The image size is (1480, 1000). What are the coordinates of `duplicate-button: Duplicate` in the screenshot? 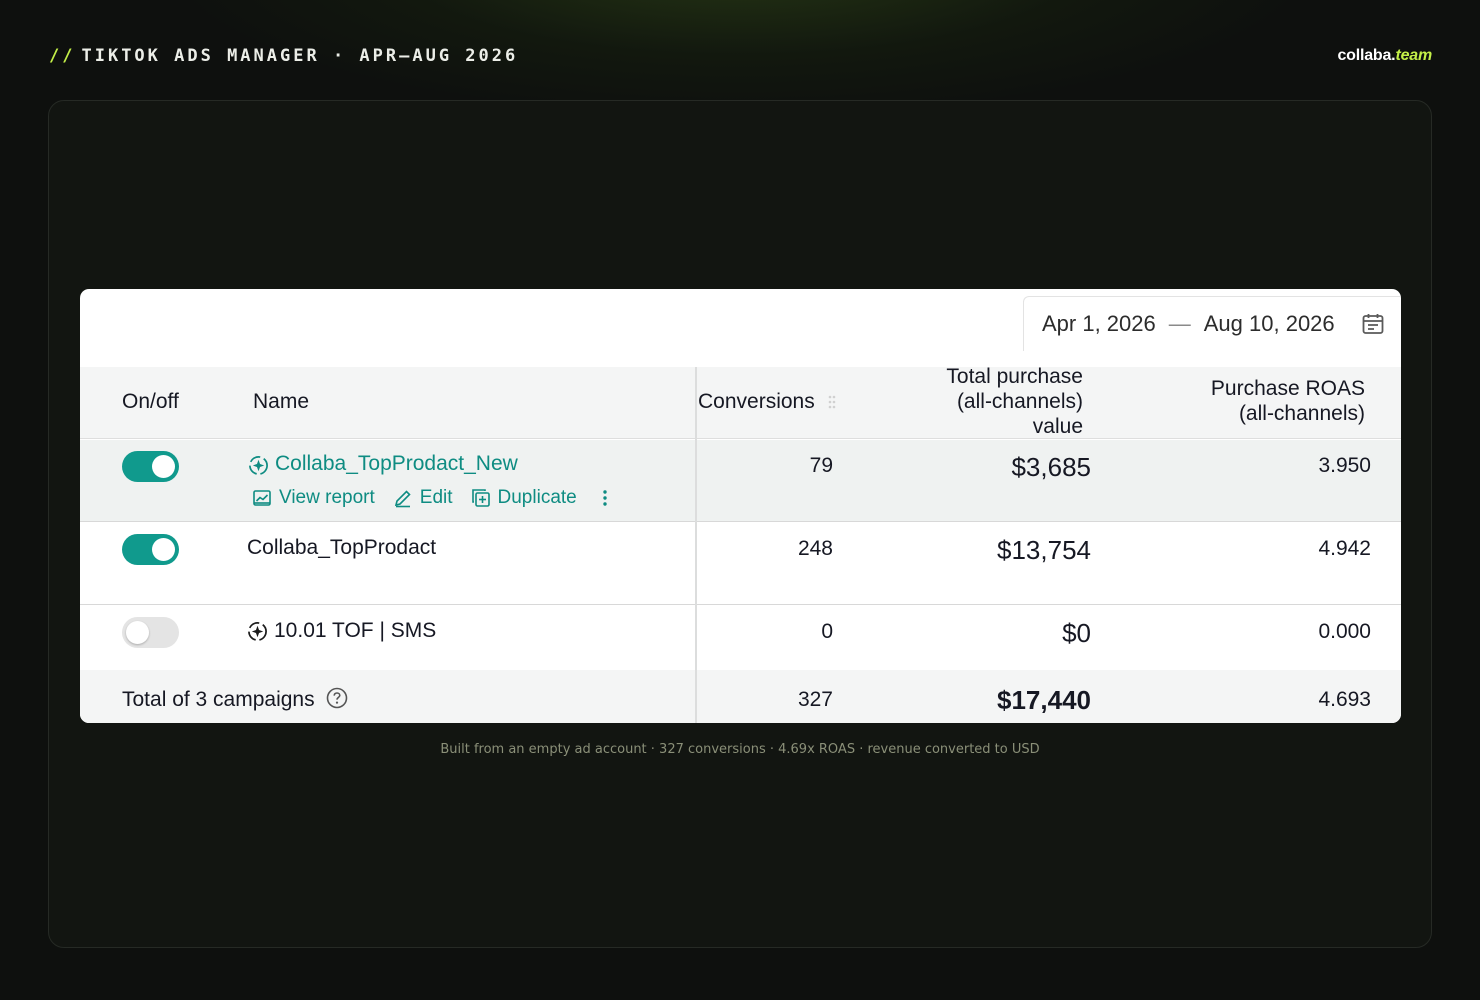 It's located at (524, 498).